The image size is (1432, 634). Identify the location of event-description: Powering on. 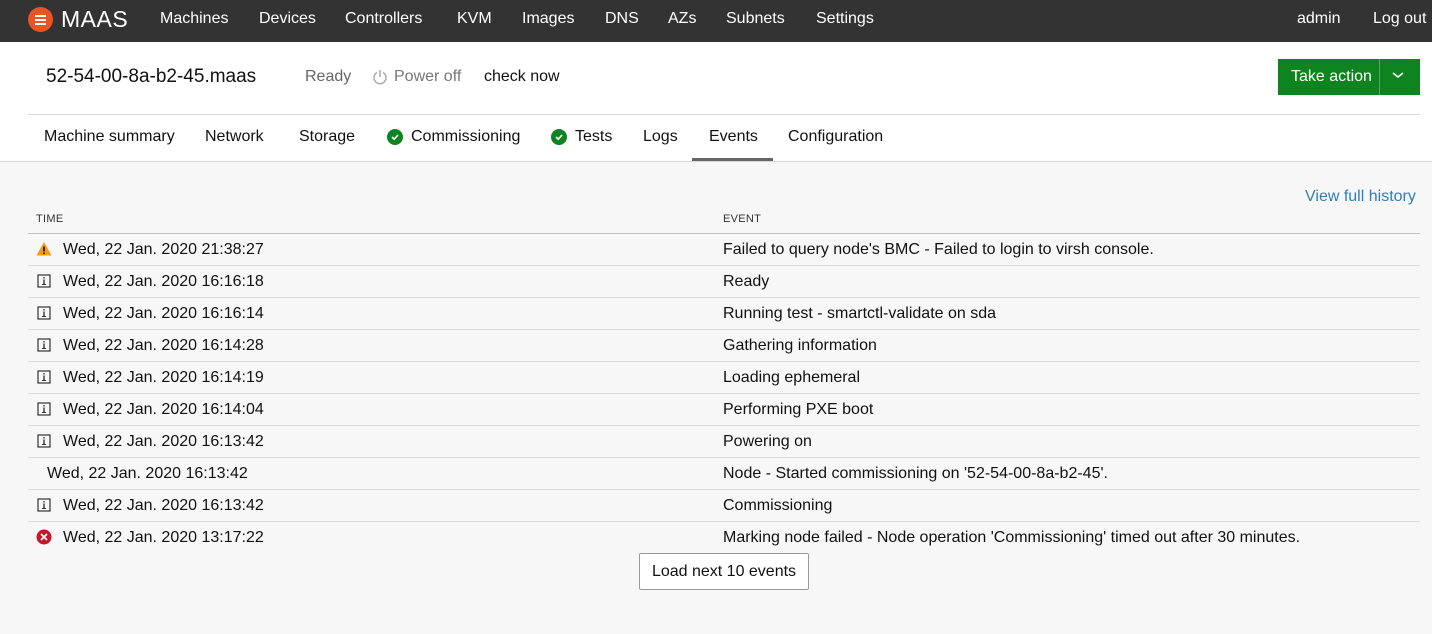
(767, 441).